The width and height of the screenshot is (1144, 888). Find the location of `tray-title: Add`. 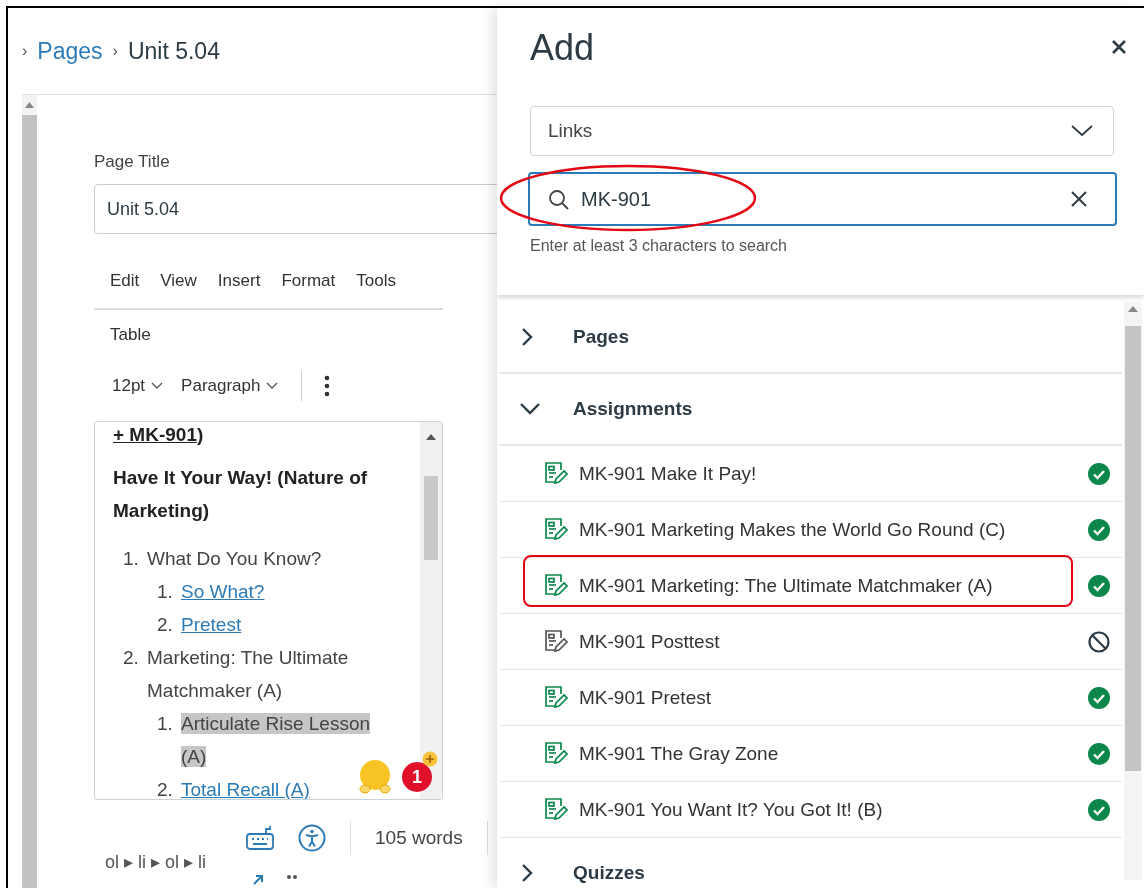

tray-title: Add is located at coordinates (562, 48).